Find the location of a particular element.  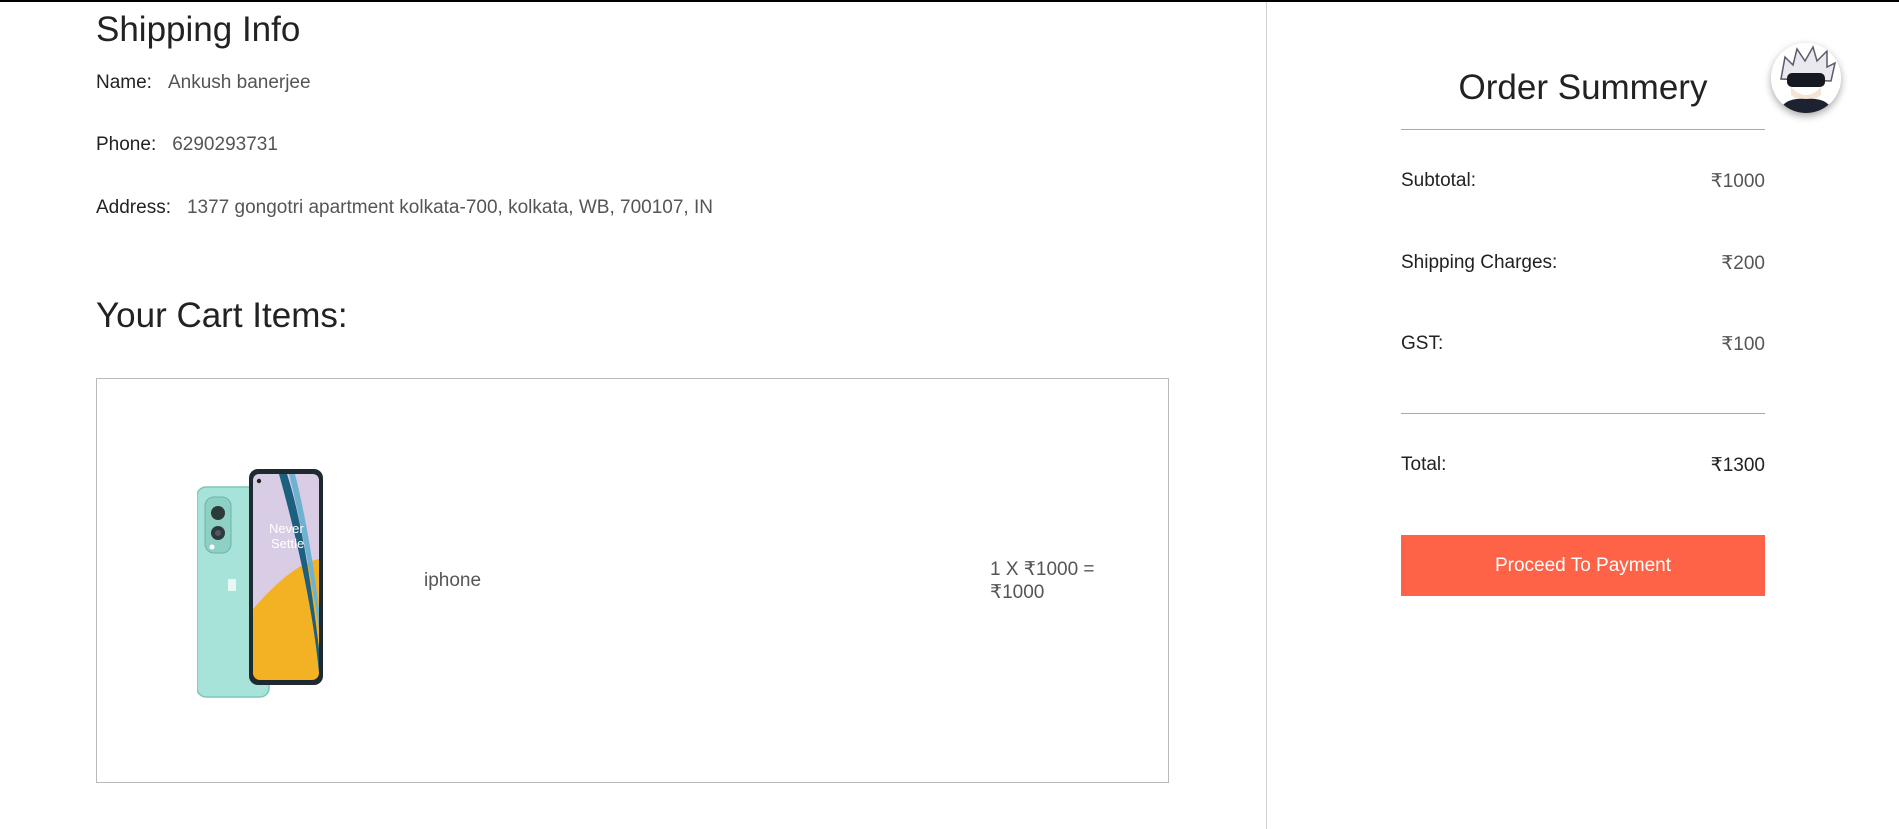

subtotal-row: Subtotal: ₹1000 is located at coordinates (1583, 181).